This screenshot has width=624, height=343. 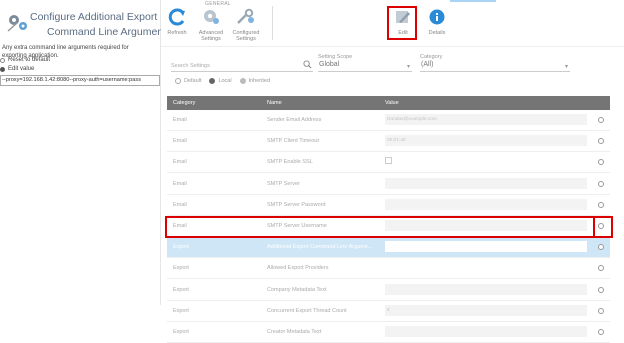 I want to click on table-row: Email SMTP Client Timeout 00:01:40, so click(x=388, y=142).